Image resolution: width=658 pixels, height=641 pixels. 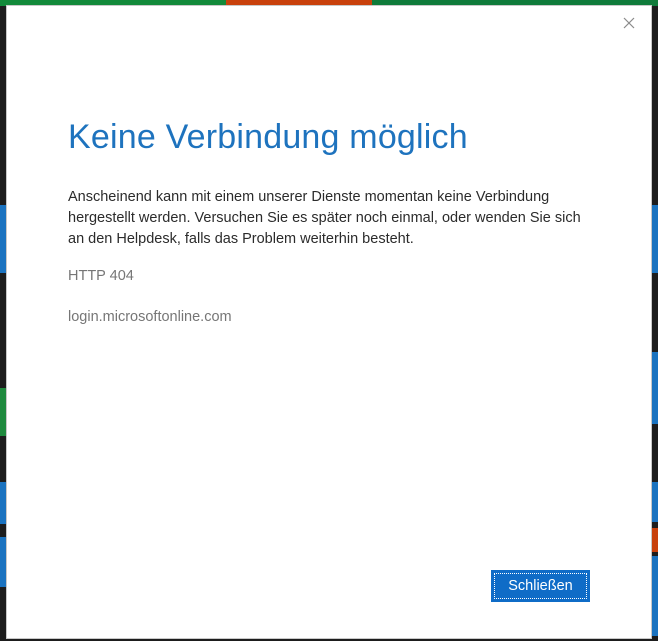 What do you see at coordinates (101, 276) in the screenshot?
I see `status-code: HTTP 404` at bounding box center [101, 276].